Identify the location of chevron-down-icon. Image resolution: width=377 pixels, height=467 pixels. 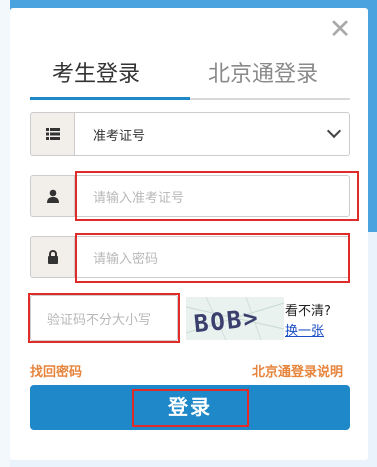
(334, 131).